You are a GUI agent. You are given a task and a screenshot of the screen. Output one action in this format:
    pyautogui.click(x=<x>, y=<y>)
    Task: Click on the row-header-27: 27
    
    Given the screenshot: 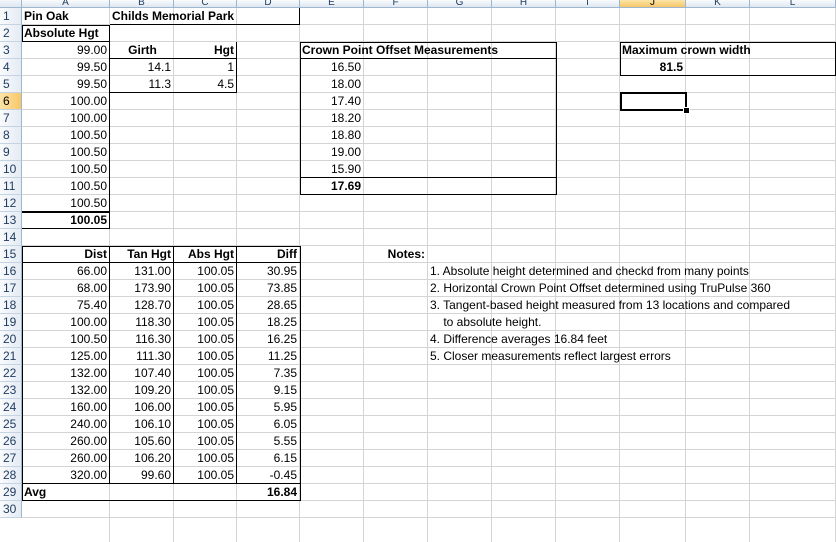 What is the action you would take?
    pyautogui.click(x=11, y=458)
    